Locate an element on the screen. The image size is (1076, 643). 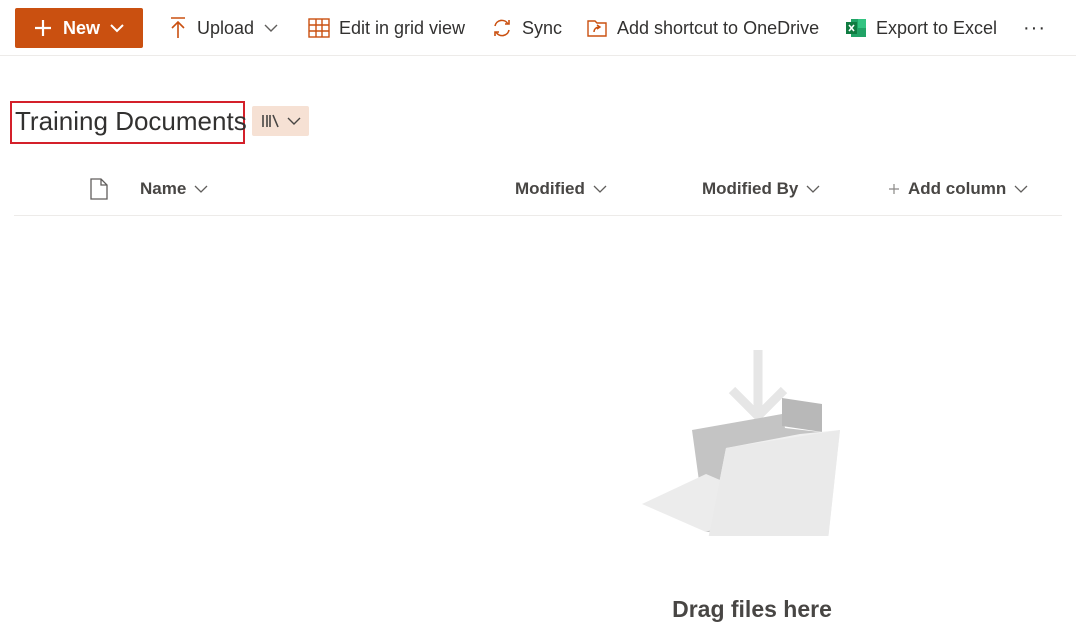
add-column-button: Add column is located at coordinates (958, 189).